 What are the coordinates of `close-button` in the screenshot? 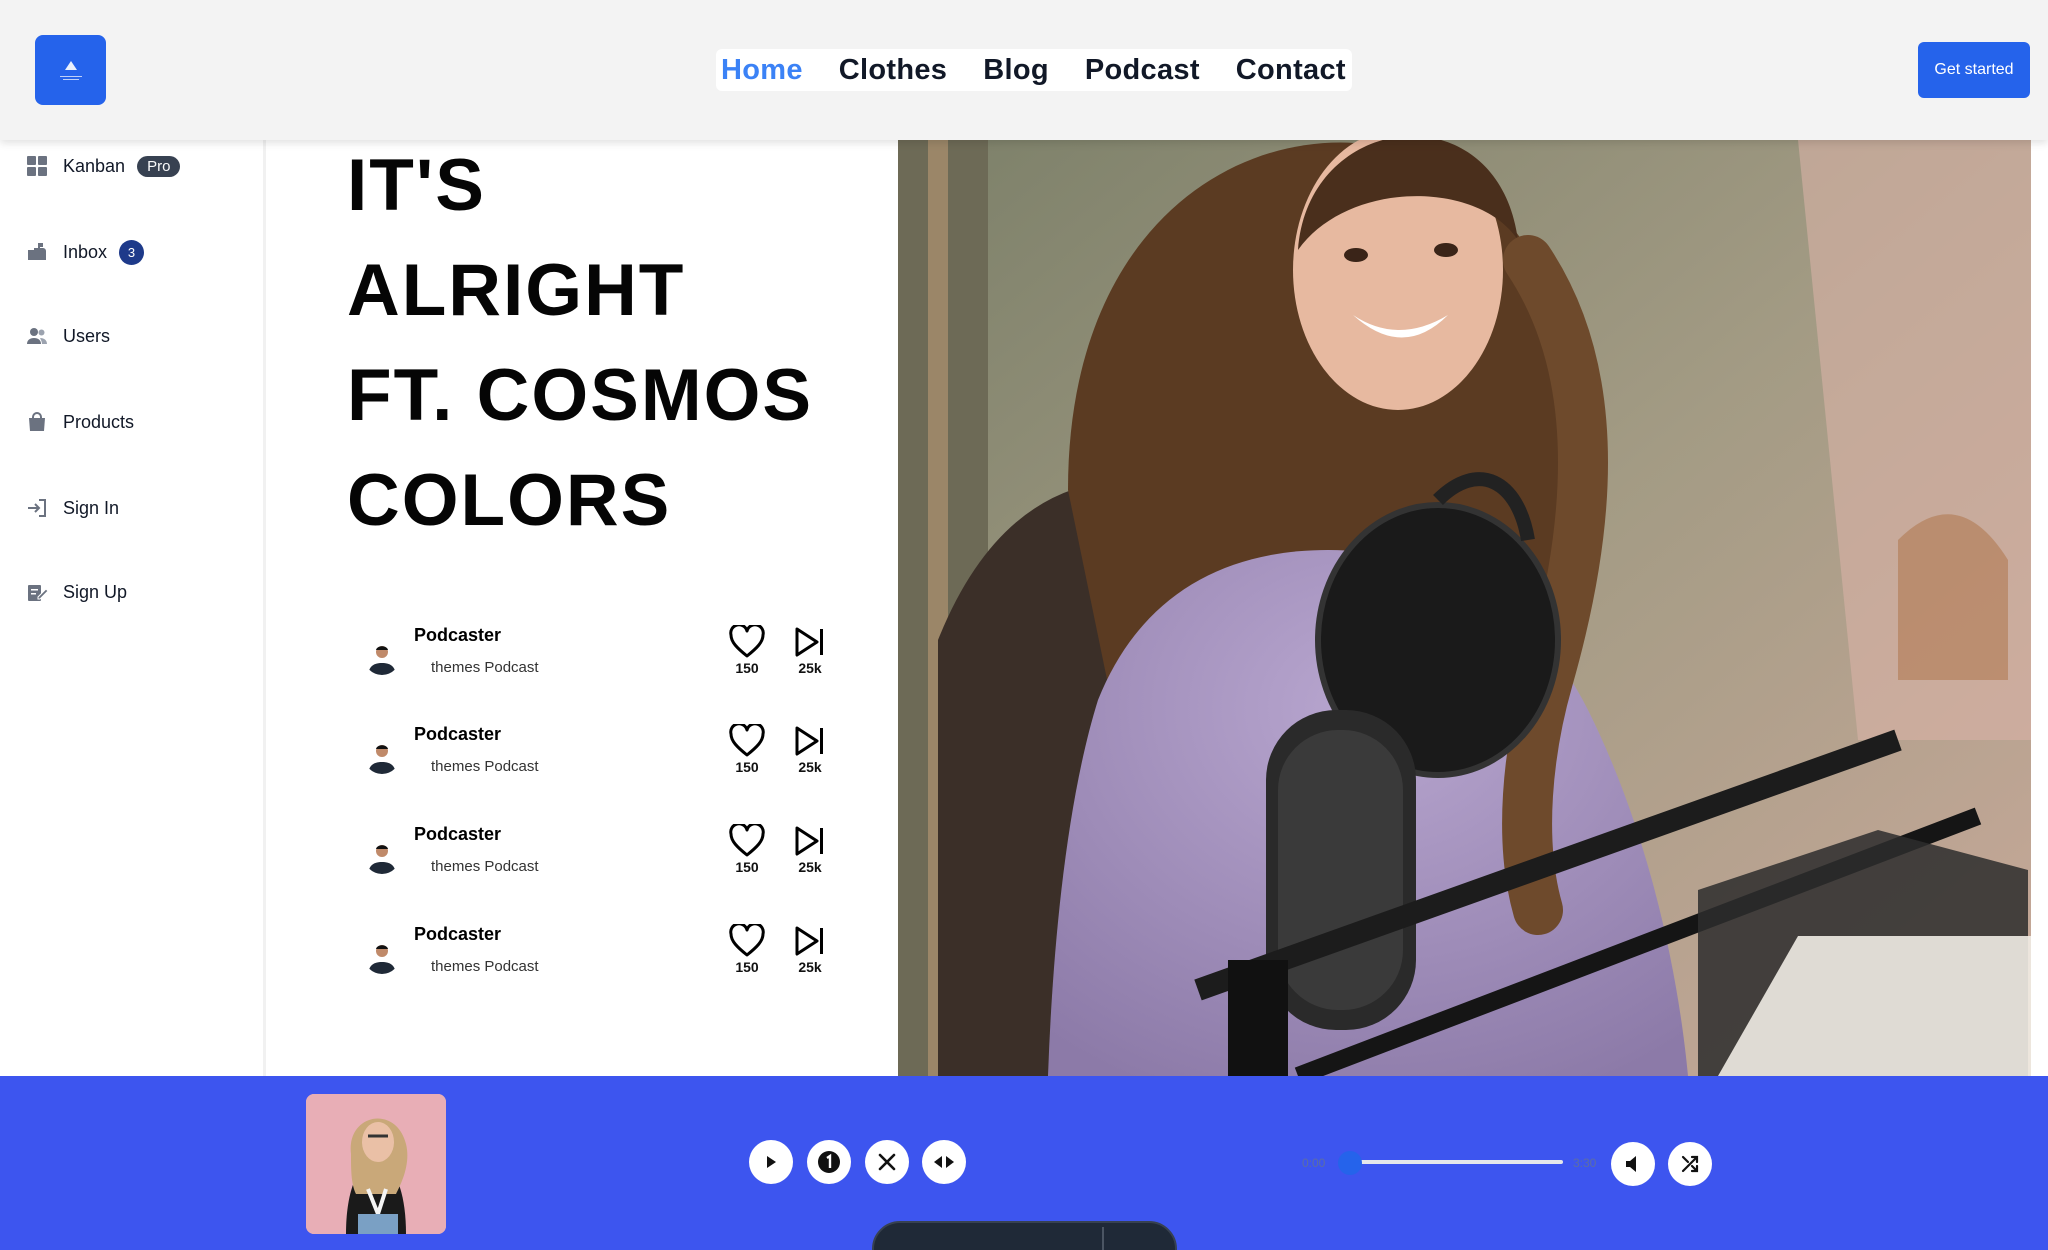 It's located at (887, 1162).